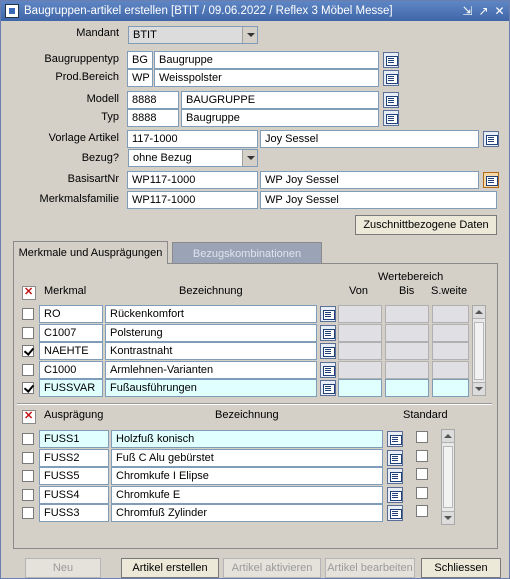 The height and width of the screenshot is (579, 510). I want to click on close-icon: ✕, so click(499, 11).